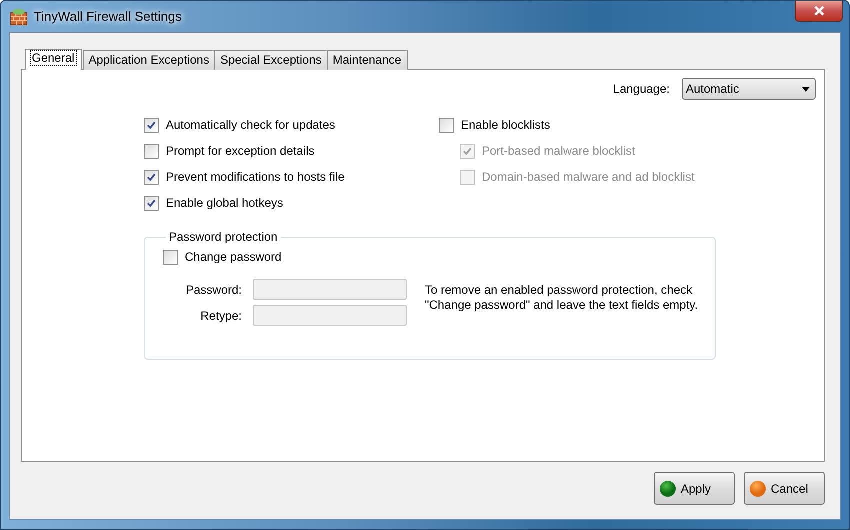 The image size is (850, 530). I want to click on dropdown-arrow-icon, so click(806, 89).